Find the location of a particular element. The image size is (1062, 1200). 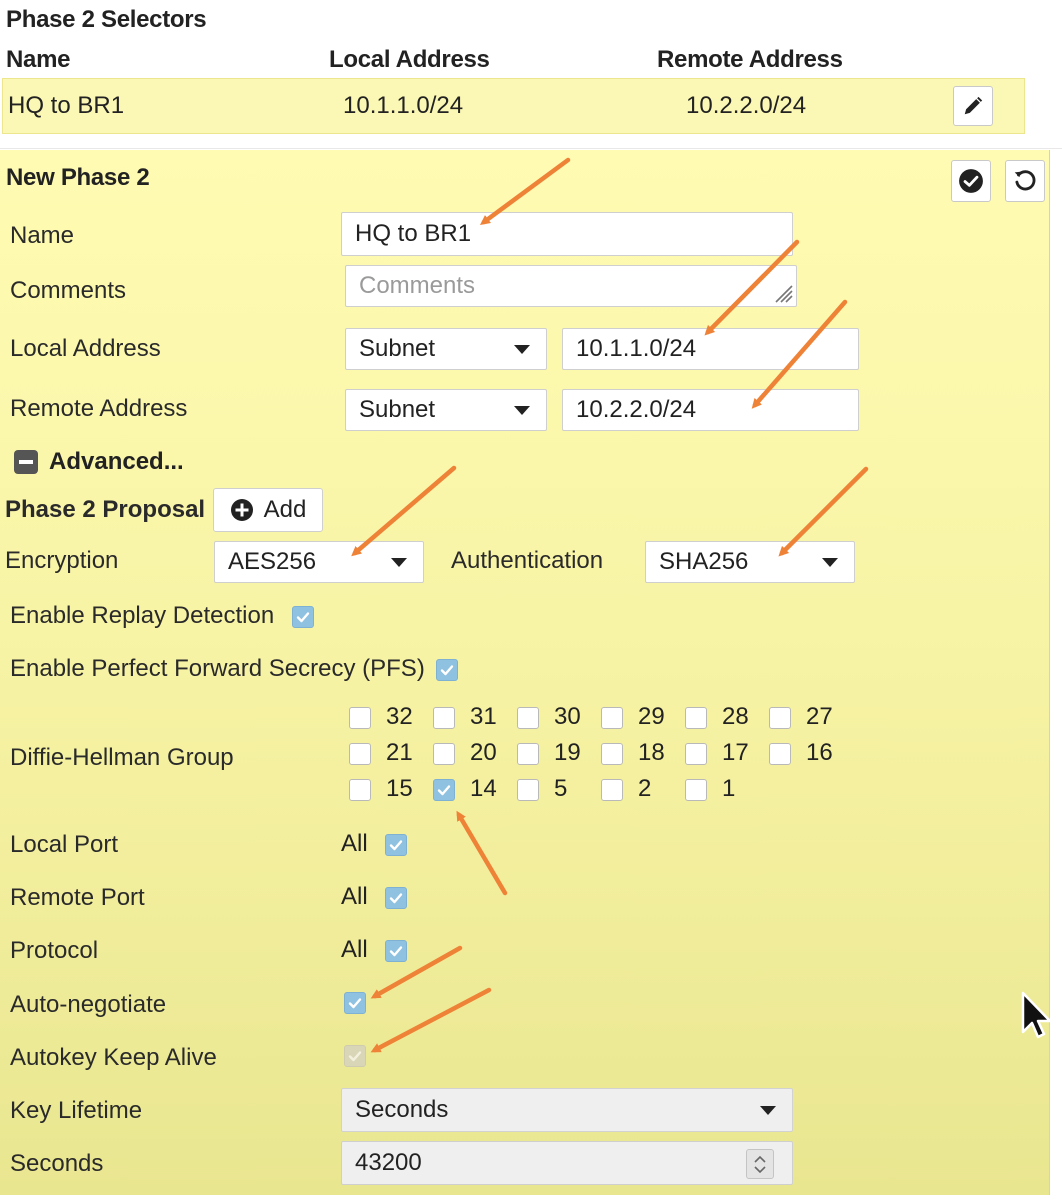

divider is located at coordinates (531, 148).